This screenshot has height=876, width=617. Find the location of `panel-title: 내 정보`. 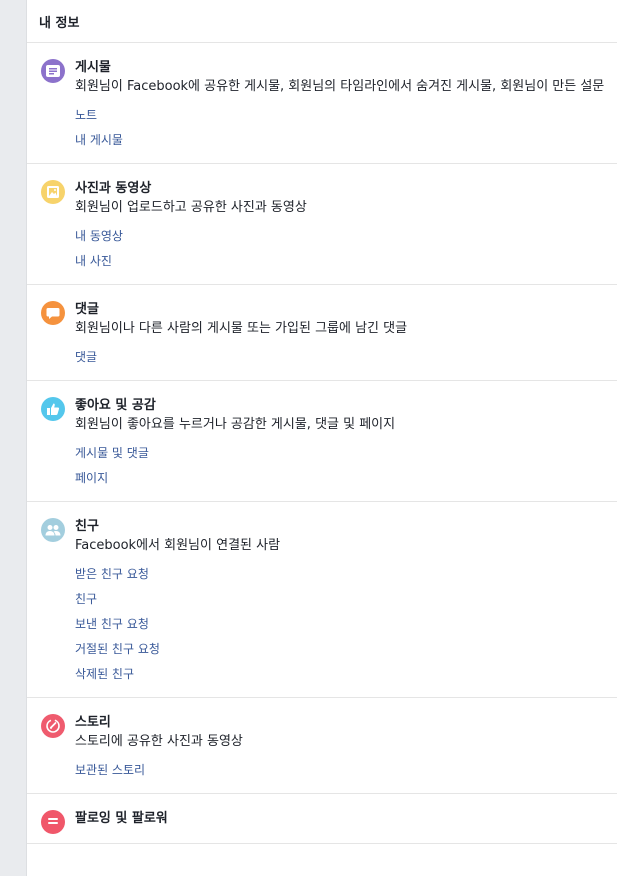

panel-title: 내 정보 is located at coordinates (322, 21).